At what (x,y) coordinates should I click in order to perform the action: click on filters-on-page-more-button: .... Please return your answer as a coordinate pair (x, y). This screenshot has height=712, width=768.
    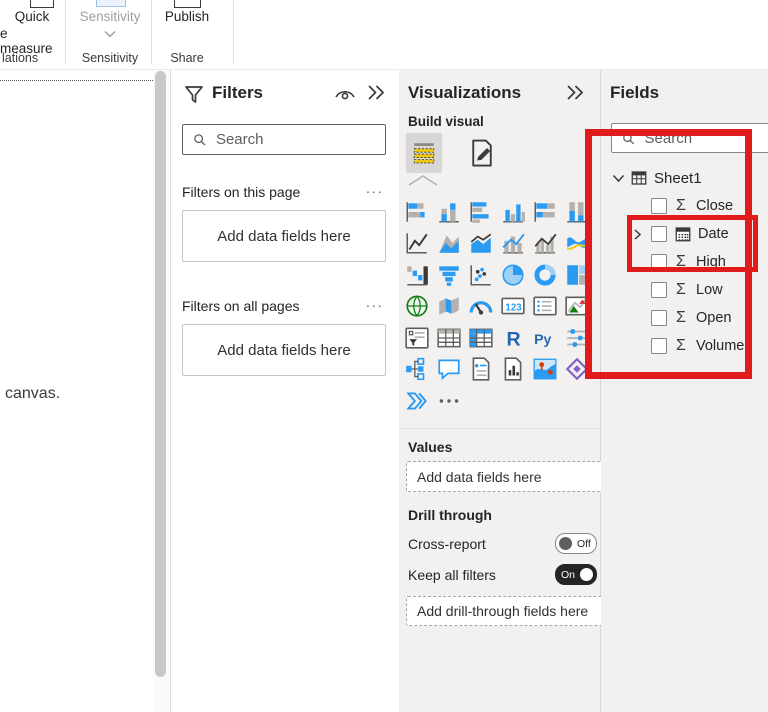
    Looking at the image, I should click on (375, 188).